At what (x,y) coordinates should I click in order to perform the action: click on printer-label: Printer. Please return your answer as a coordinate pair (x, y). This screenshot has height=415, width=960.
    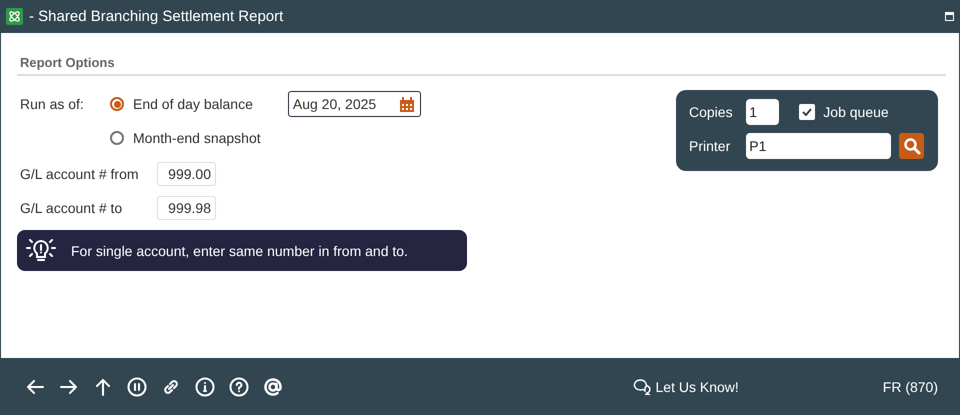
    Looking at the image, I should click on (710, 146).